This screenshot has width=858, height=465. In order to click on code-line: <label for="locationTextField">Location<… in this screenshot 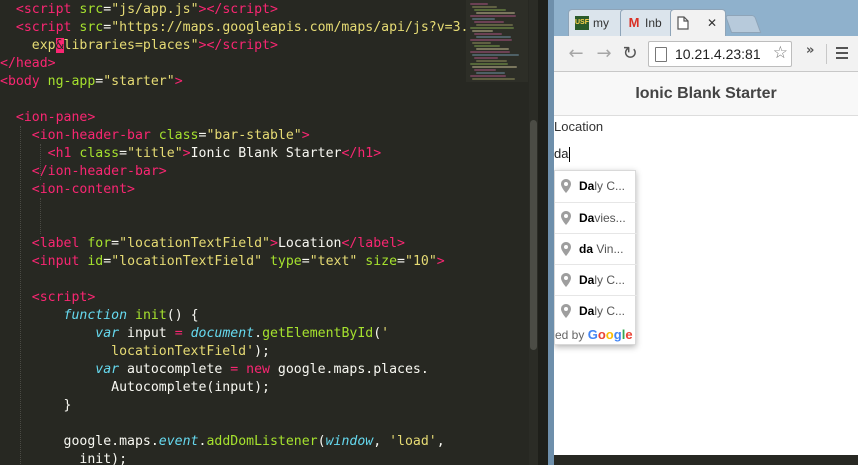, I will do `click(202, 244)`.